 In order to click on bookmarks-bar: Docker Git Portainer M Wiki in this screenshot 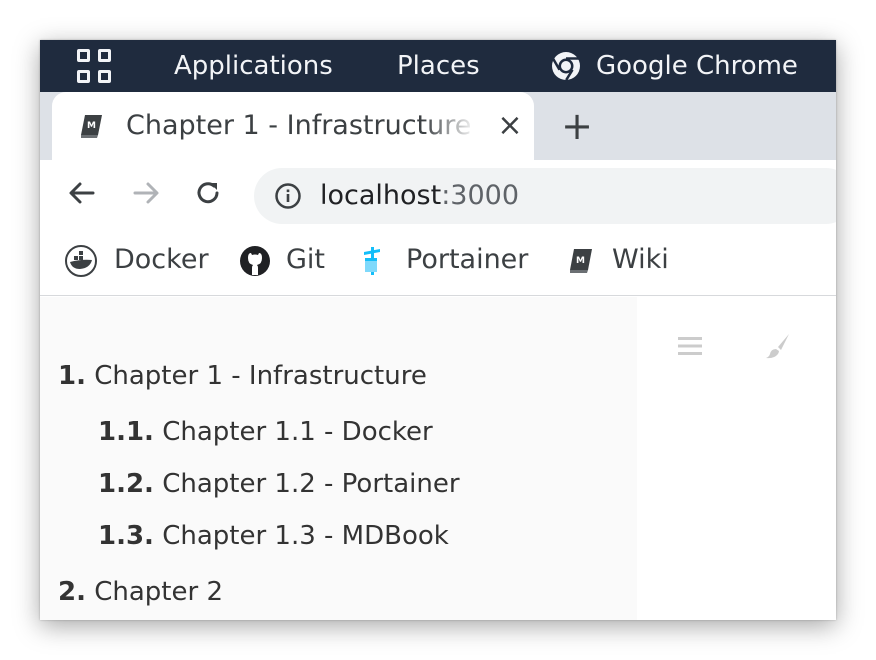, I will do `click(438, 261)`.